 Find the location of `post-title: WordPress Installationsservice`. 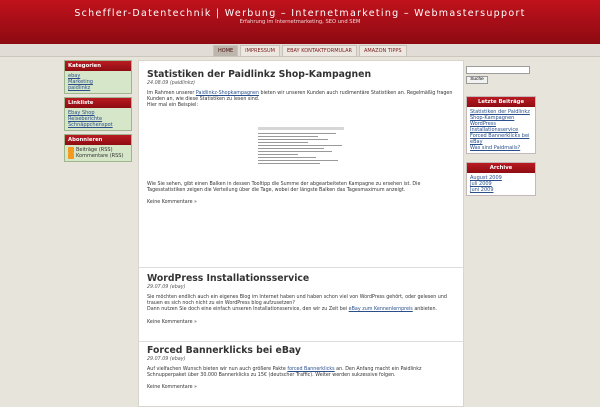

post-title: WordPress Installationsservice is located at coordinates (301, 278).